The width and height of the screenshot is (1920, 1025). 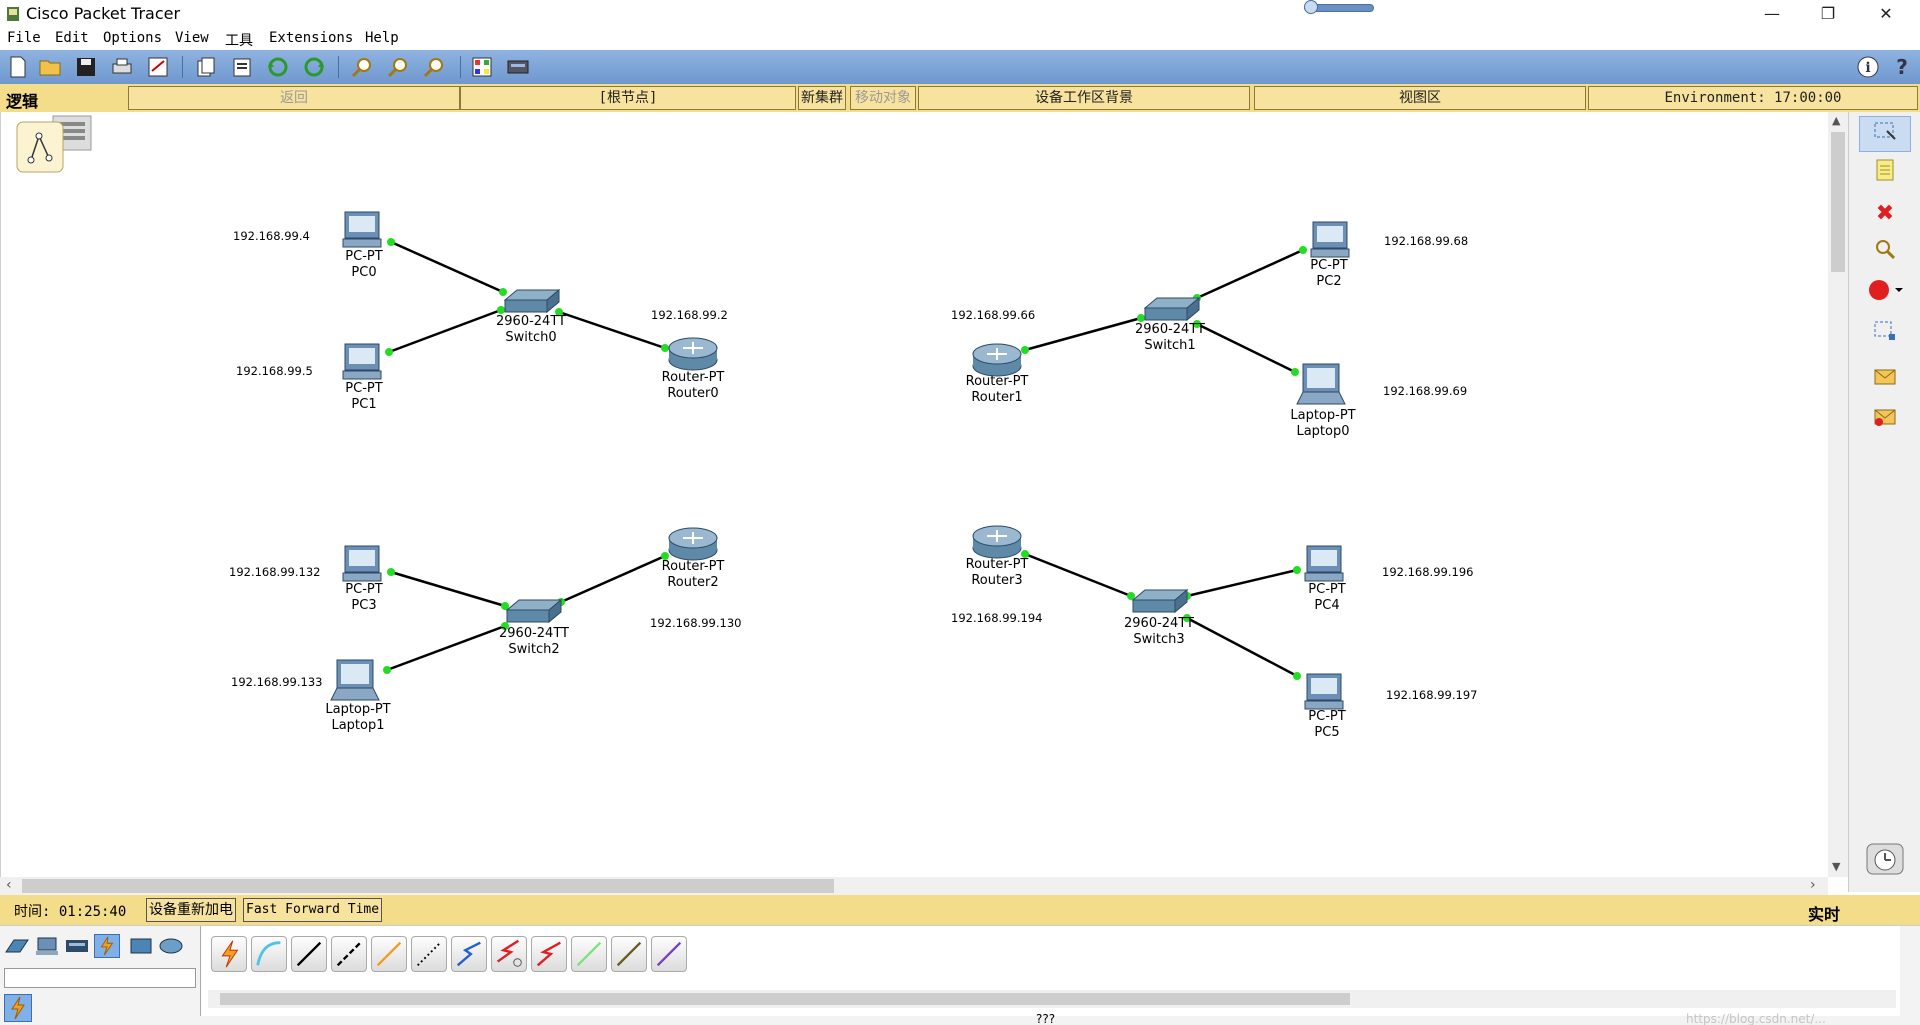 I want to click on multiuser-connection-icon, so click(x=171, y=946).